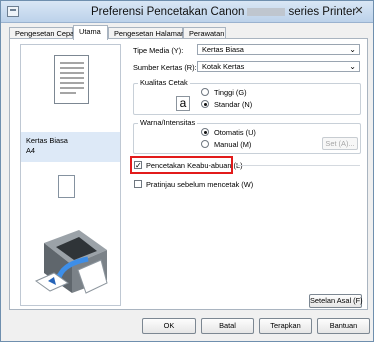 The height and width of the screenshot is (342, 374). I want to click on color-manual-radio, so click(205, 144).